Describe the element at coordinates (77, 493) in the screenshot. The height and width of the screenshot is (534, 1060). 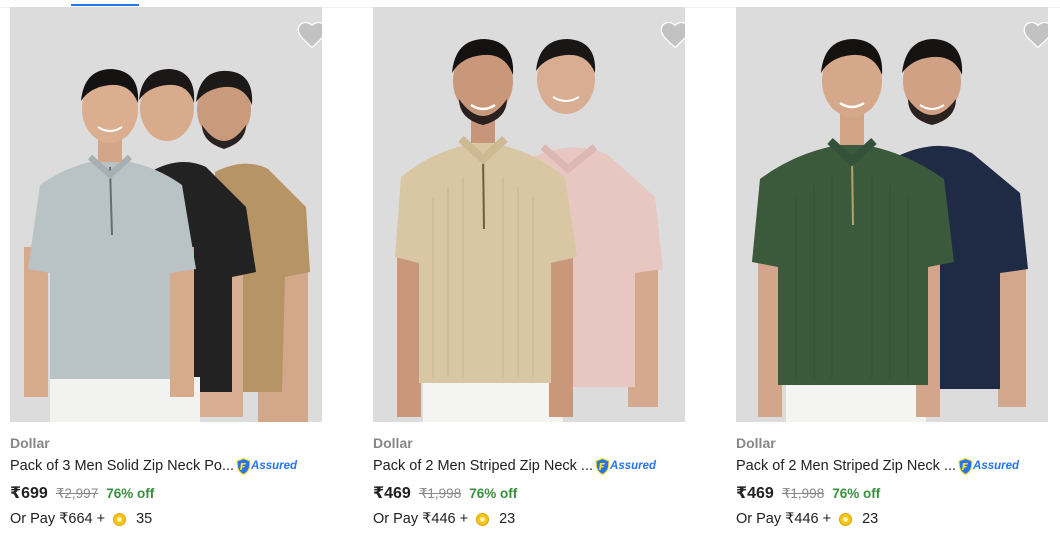
I see `original-price: ₹2,997` at that location.